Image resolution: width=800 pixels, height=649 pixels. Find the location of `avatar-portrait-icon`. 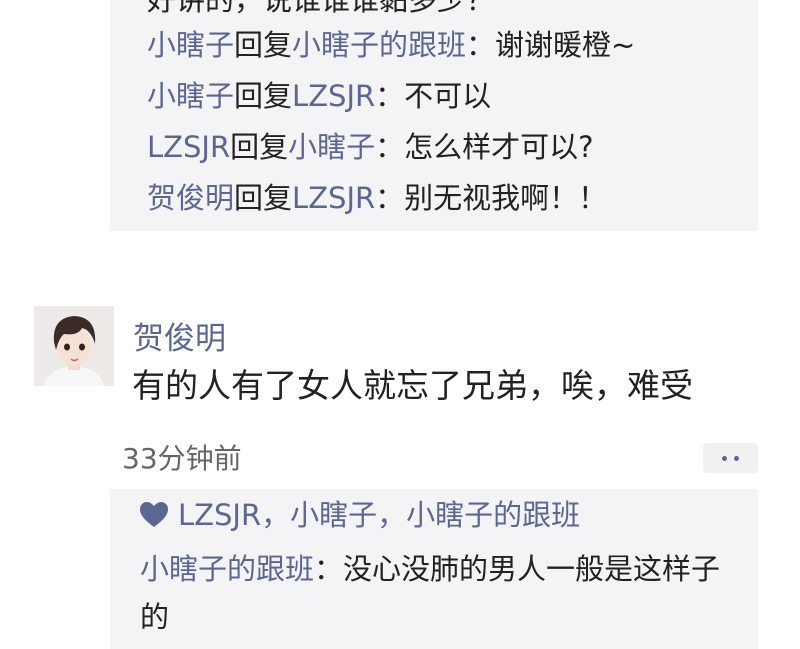

avatar-portrait-icon is located at coordinates (74, 346).